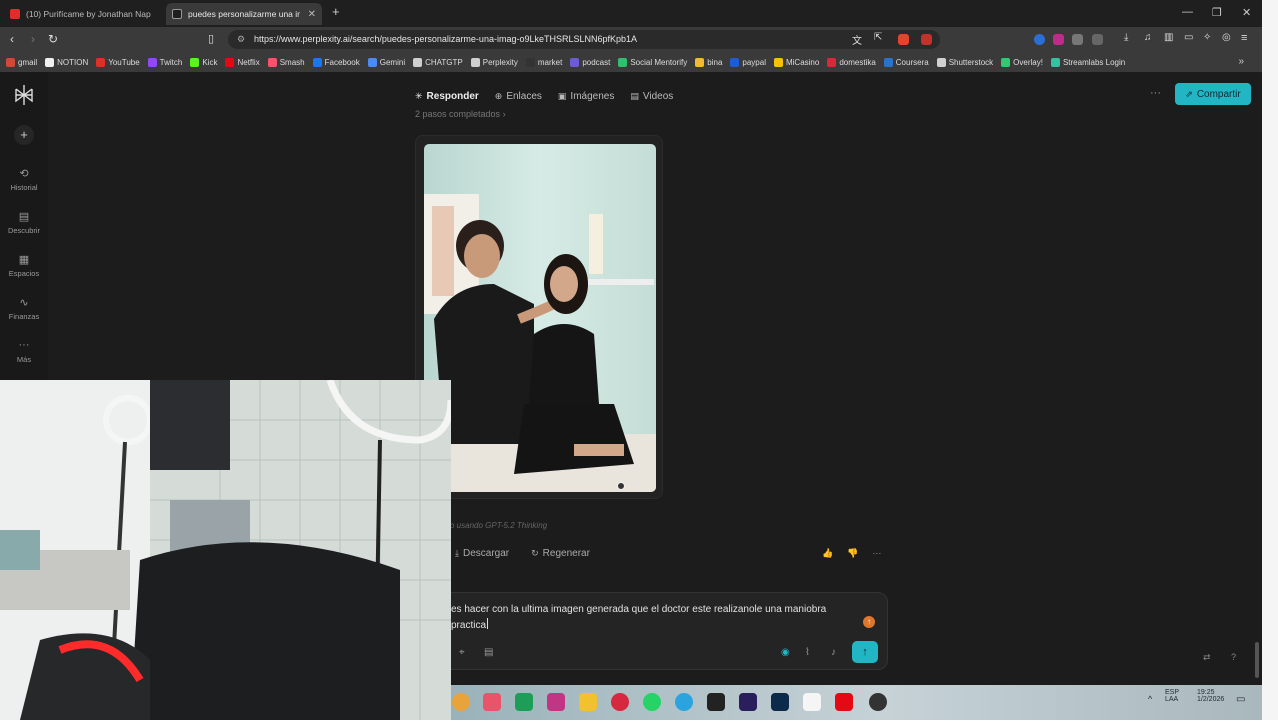 This screenshot has height=720, width=1278. What do you see at coordinates (1233, 657) in the screenshot?
I see `help-icon: ?` at bounding box center [1233, 657].